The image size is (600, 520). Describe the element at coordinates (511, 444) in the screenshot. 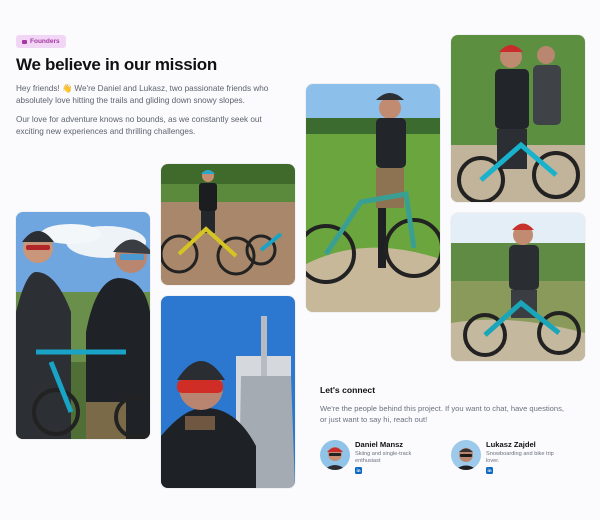

I see `person-name: Lukasz Zajdel` at that location.